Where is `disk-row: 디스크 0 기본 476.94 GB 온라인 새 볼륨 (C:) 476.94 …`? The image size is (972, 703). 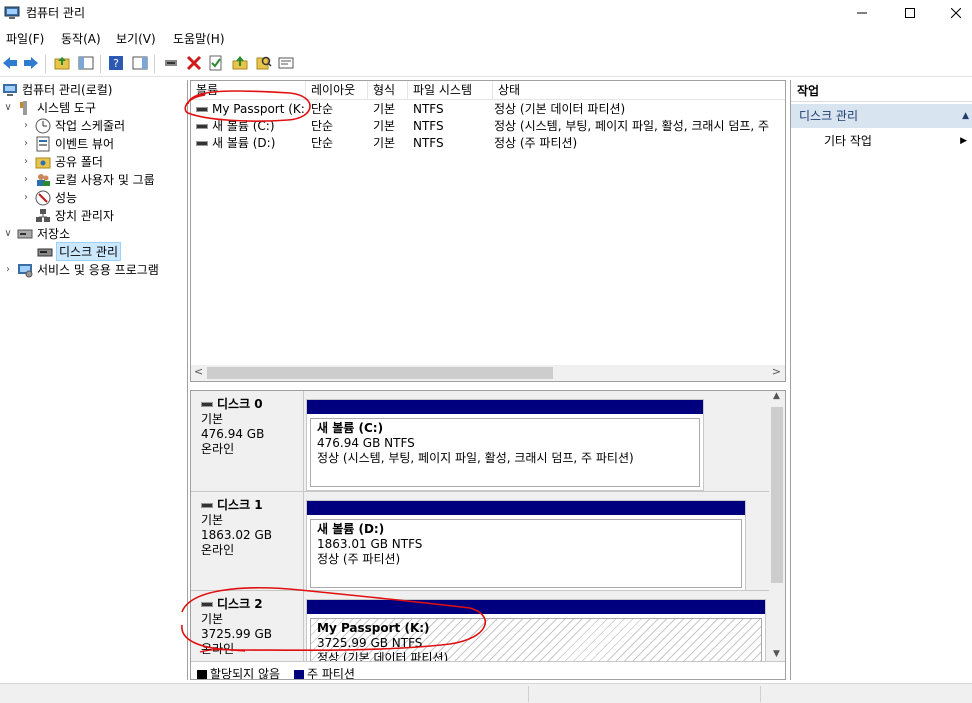 disk-row: 디스크 0 기본 476.94 GB 온라인 새 볼륨 (C:) 476.94 … is located at coordinates (480, 441).